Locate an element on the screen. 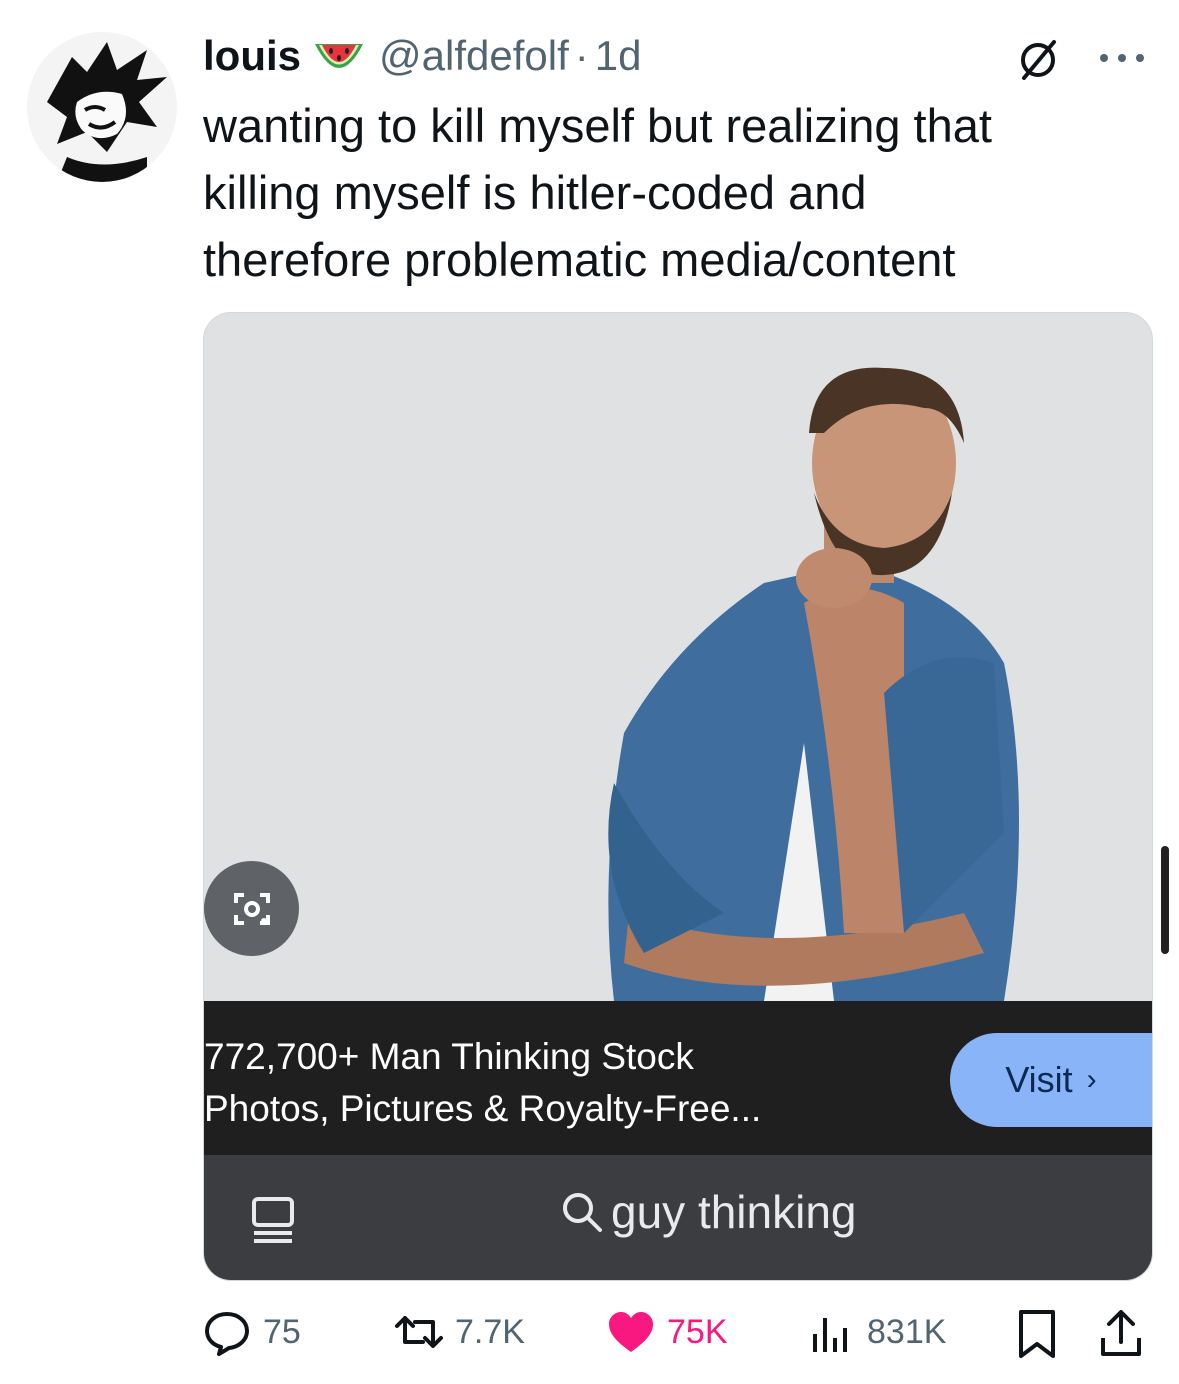 The height and width of the screenshot is (1384, 1179). camera-lens-icon is located at coordinates (251, 908).